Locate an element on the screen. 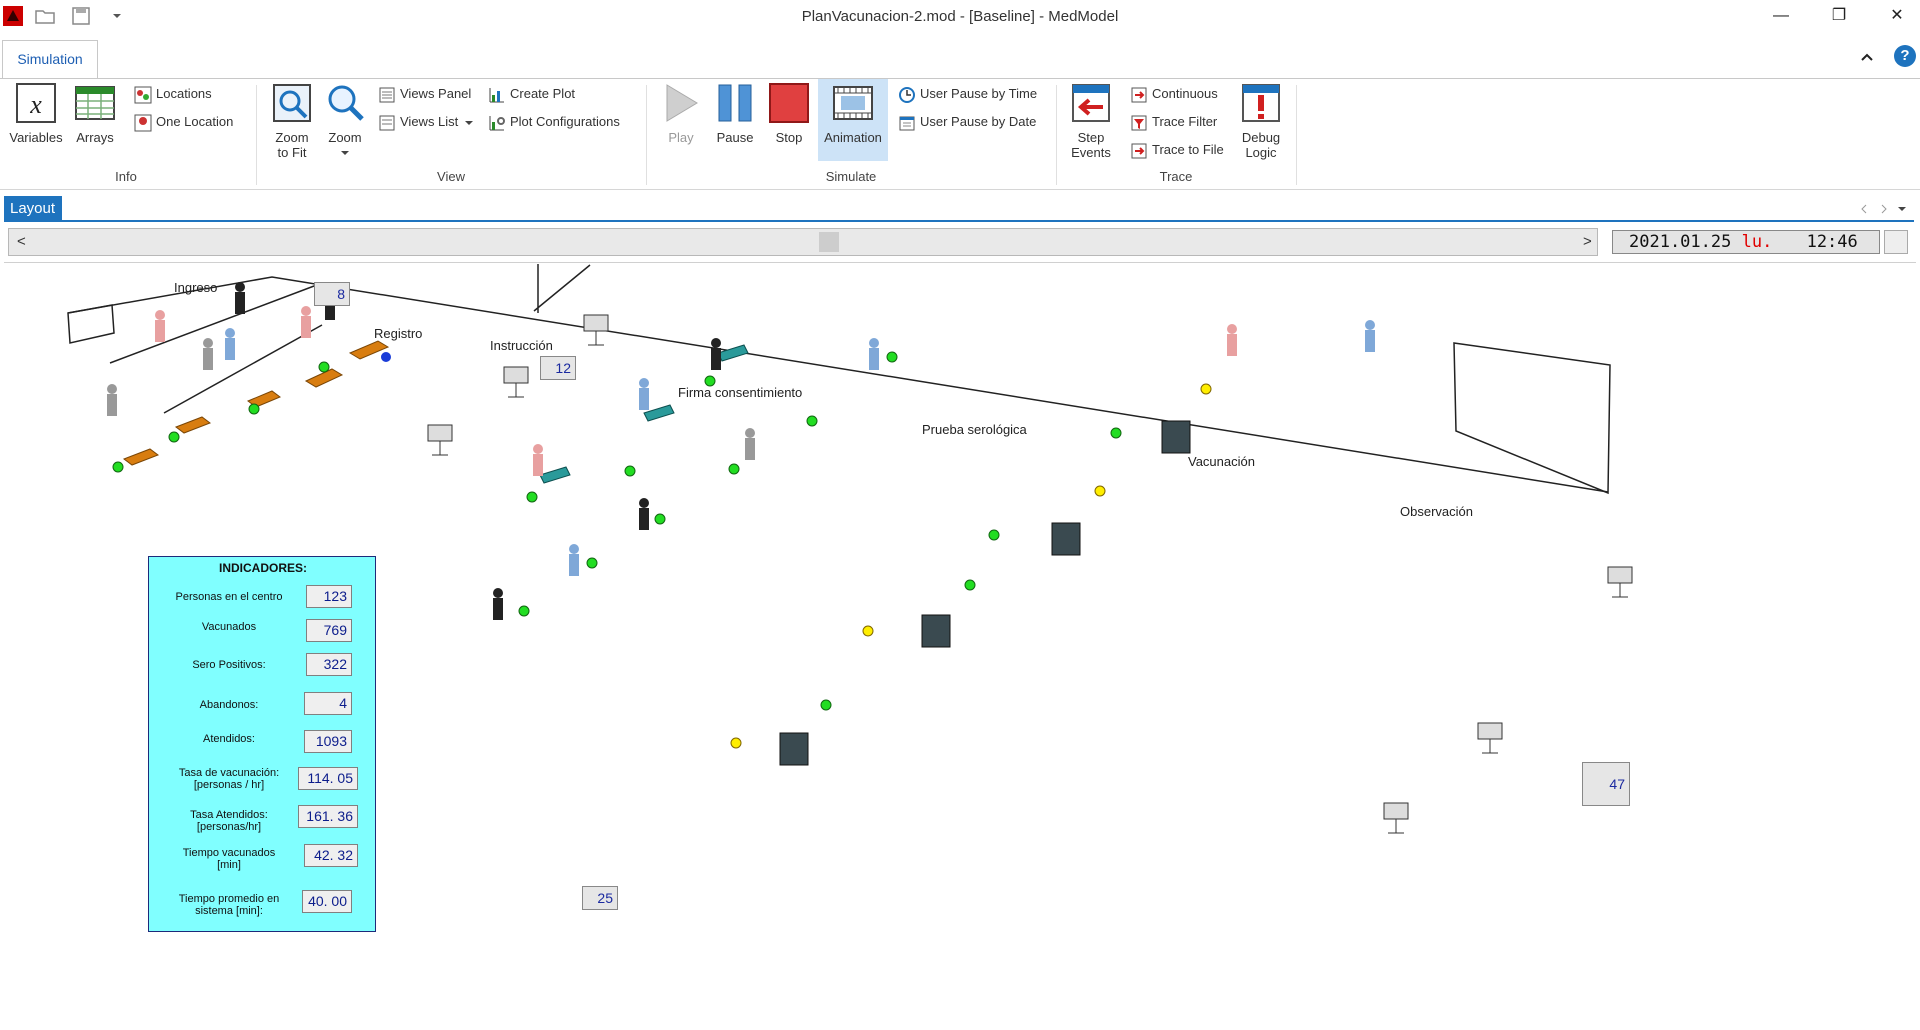 The width and height of the screenshot is (1920, 1030). trace-filter-button: Trace Filter is located at coordinates (1173, 122).